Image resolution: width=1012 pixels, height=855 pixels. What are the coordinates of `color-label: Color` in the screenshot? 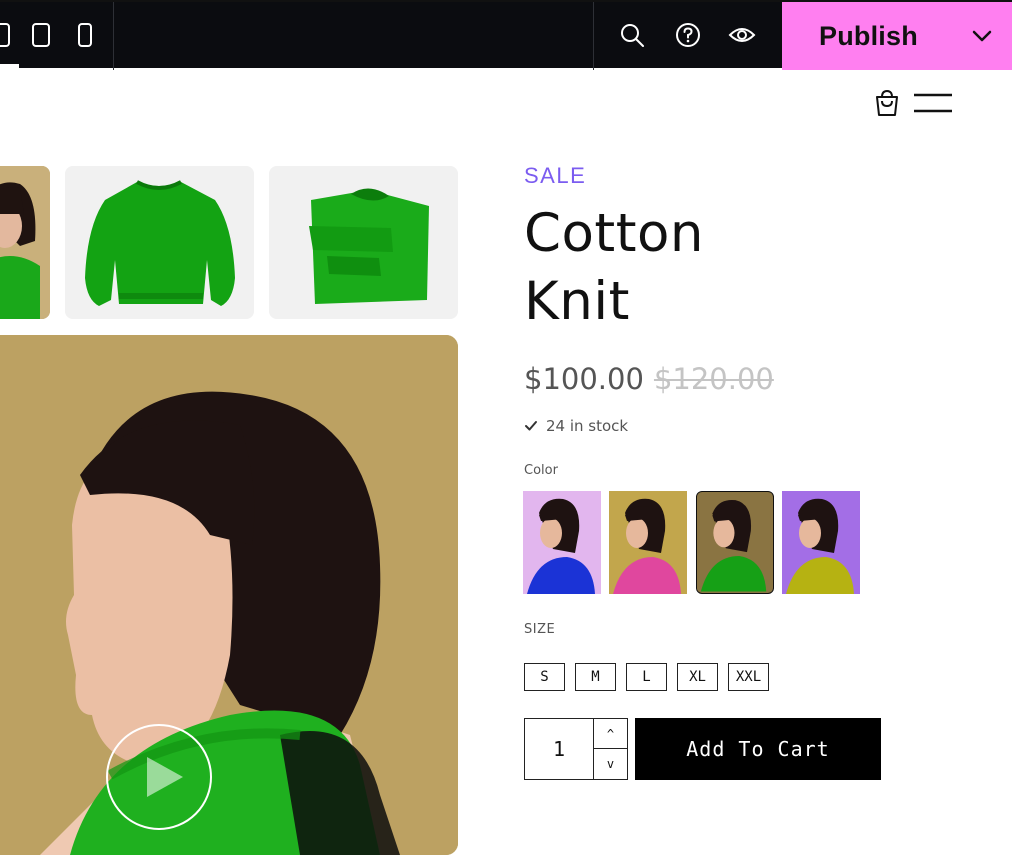 It's located at (541, 470).